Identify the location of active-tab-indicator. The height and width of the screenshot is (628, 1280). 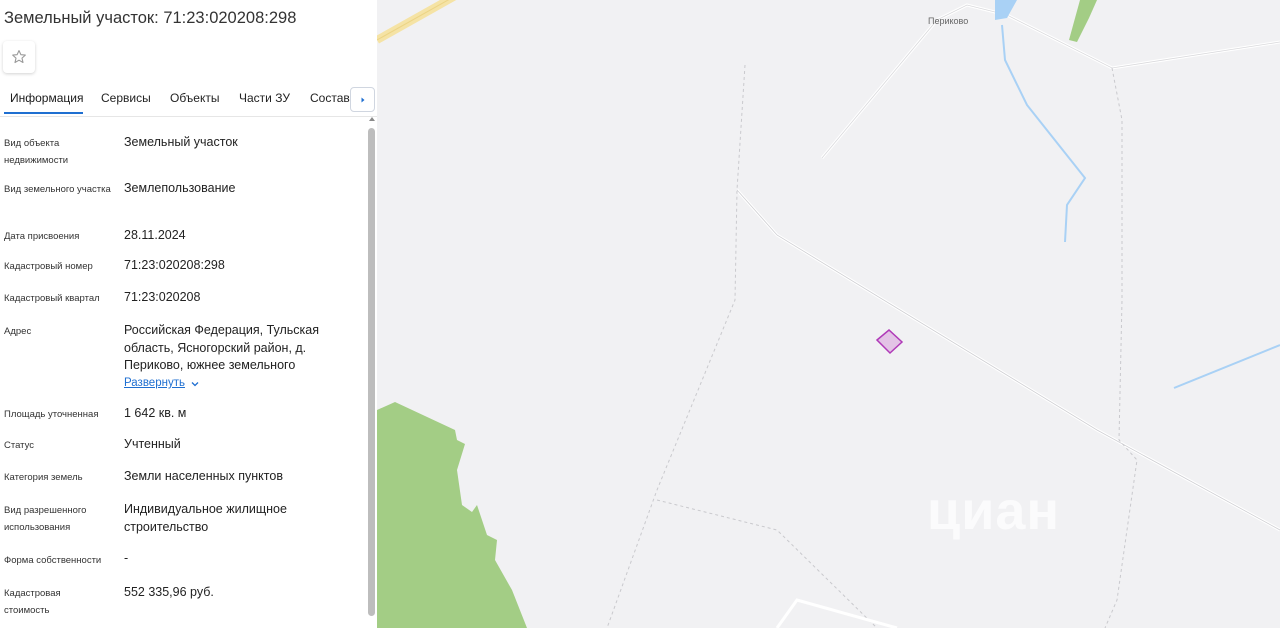
(43, 113).